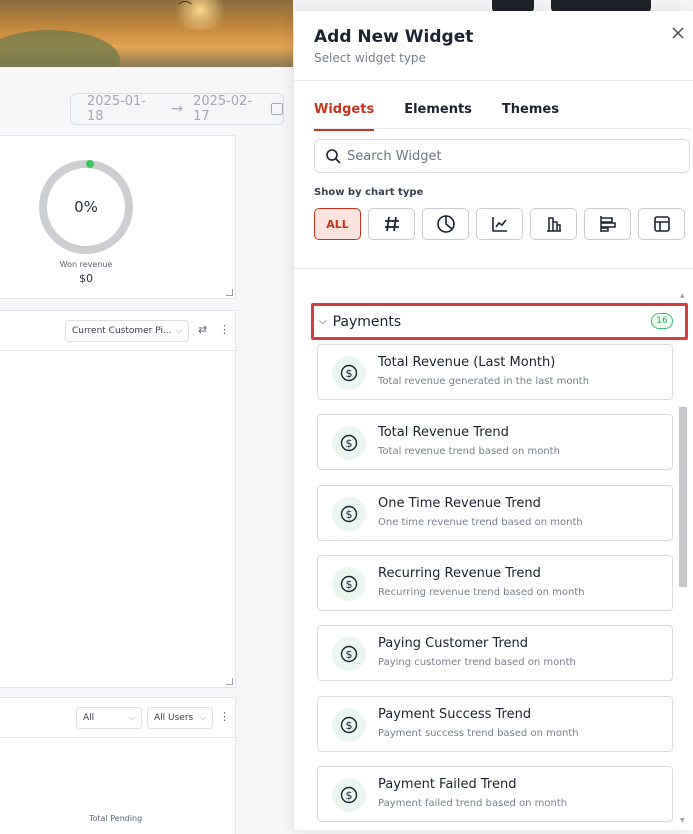 This screenshot has width=693, height=834. Describe the element at coordinates (469, 451) in the screenshot. I see `widget-subtitle: Total revenue trend based on month` at that location.